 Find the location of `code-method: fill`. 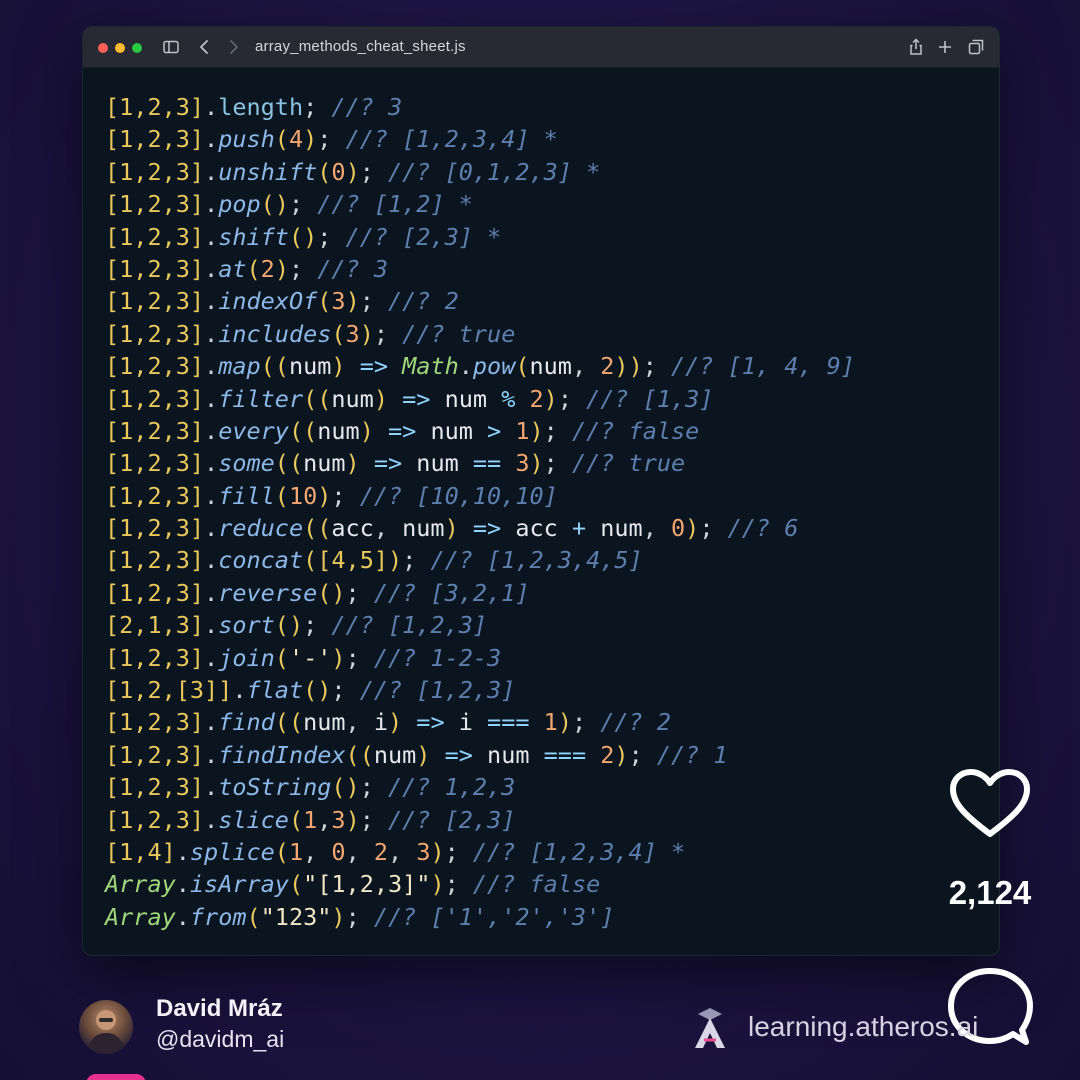

code-method: fill is located at coordinates (246, 495).